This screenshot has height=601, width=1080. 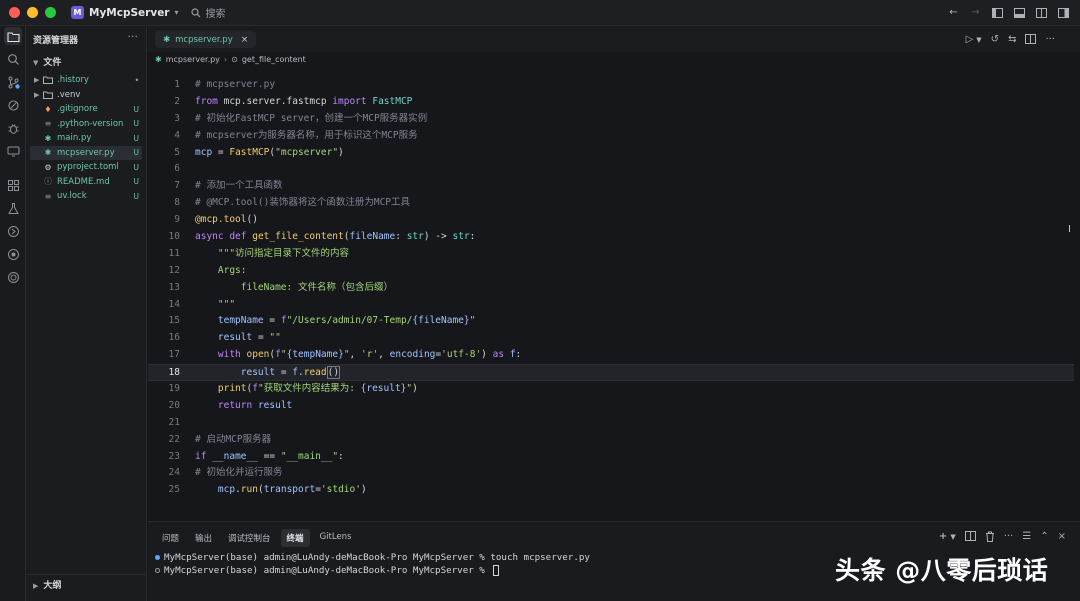 What do you see at coordinates (206, 39) in the screenshot?
I see `tab-mcpserver-py: ✱ mcpserver.py ×` at bounding box center [206, 39].